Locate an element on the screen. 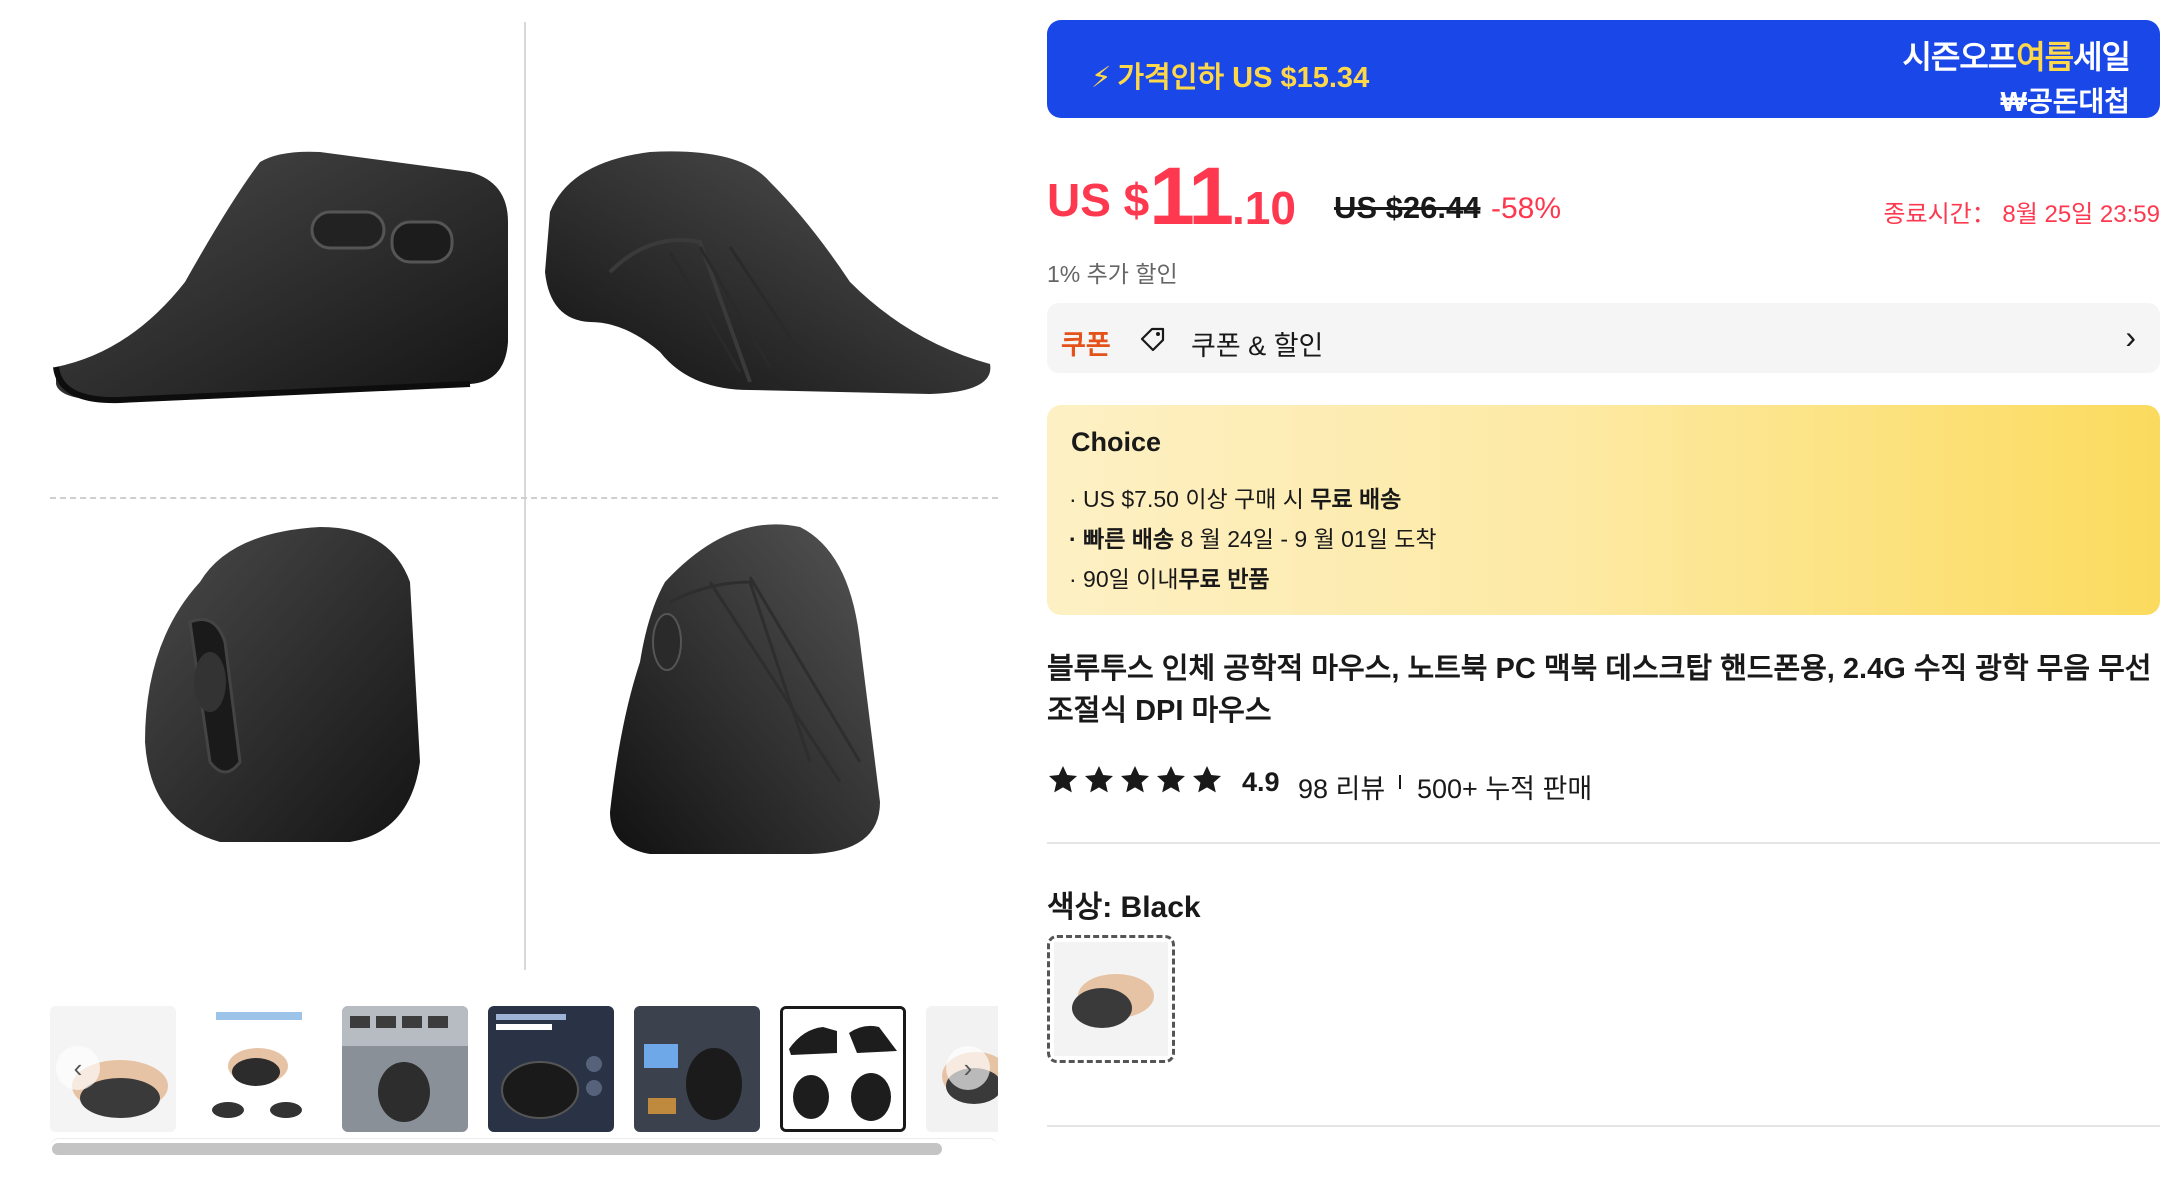 This screenshot has width=2184, height=1188. color-selected-value: Black is located at coordinates (1160, 907).